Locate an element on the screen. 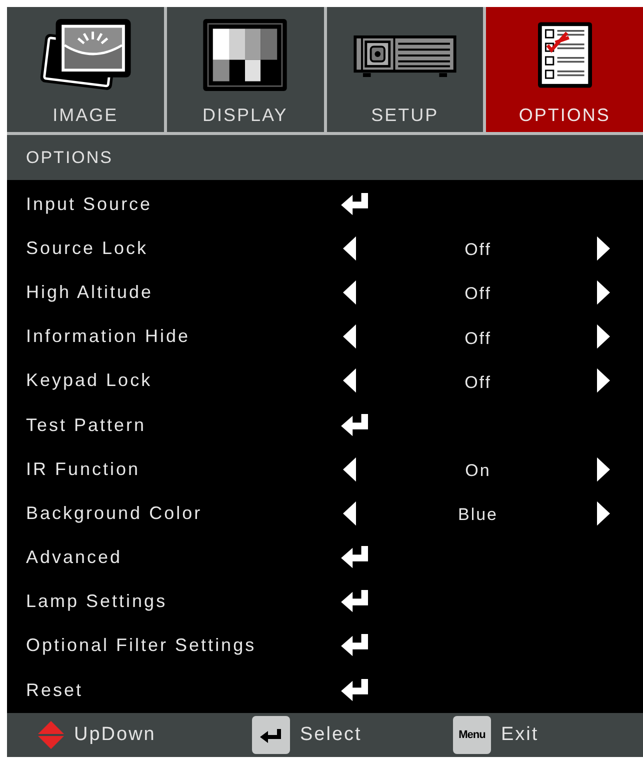 This screenshot has height=762, width=643. menu-item: Optional Filter Settings is located at coordinates (141, 645).